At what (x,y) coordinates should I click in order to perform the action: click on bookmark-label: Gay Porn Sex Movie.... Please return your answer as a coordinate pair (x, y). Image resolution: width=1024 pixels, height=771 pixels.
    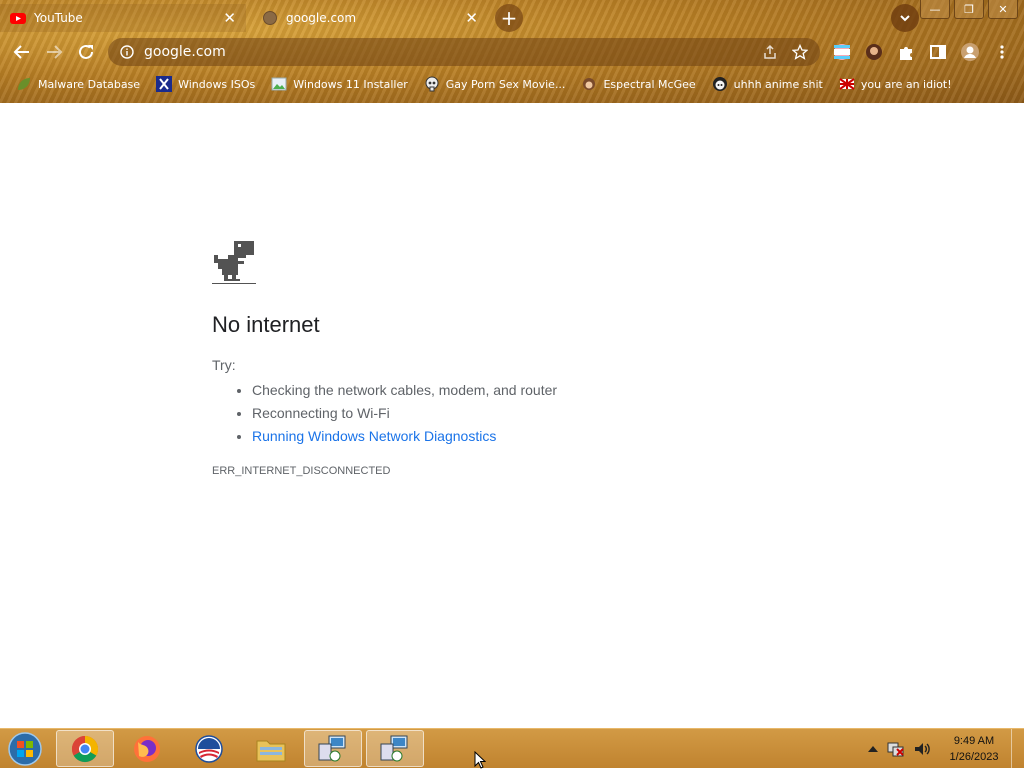
    Looking at the image, I should click on (505, 84).